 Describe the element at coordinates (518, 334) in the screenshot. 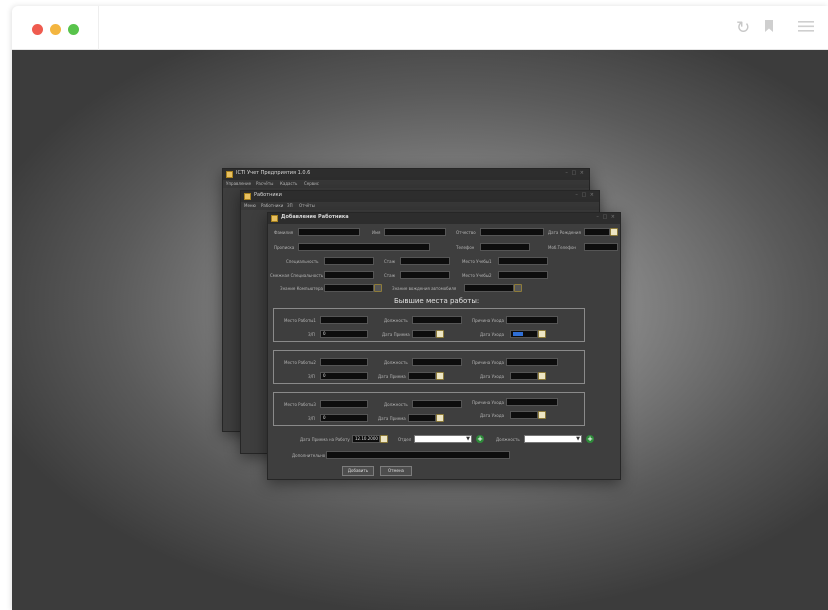

I see `date-selection-highlight` at that location.